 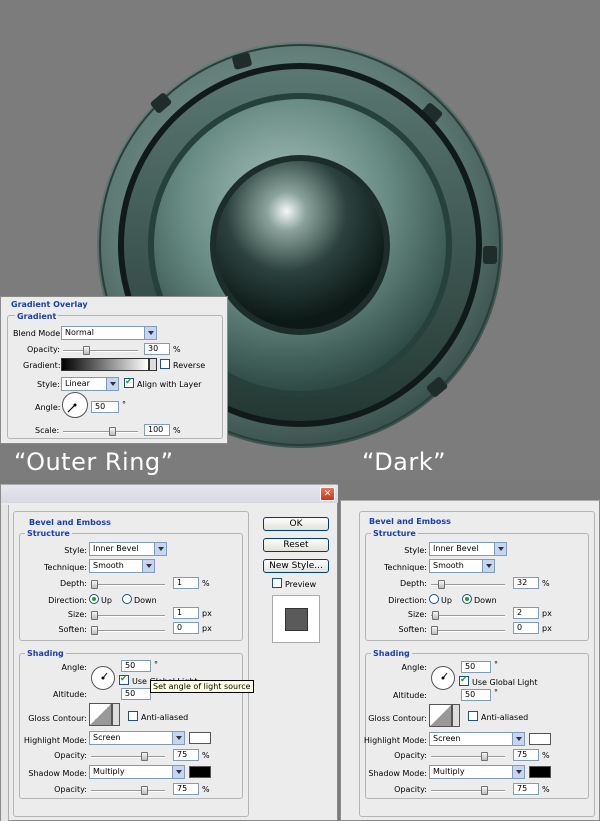 What do you see at coordinates (165, 364) in the screenshot?
I see `reverse-checkbox` at bounding box center [165, 364].